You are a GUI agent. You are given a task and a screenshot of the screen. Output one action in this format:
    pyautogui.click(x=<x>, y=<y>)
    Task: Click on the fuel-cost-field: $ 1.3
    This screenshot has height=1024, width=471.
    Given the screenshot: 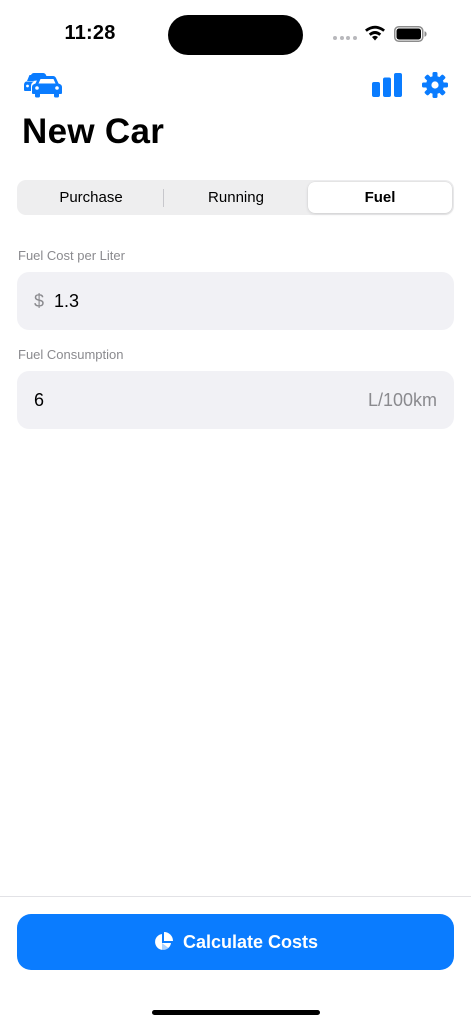 What is the action you would take?
    pyautogui.click(x=235, y=301)
    